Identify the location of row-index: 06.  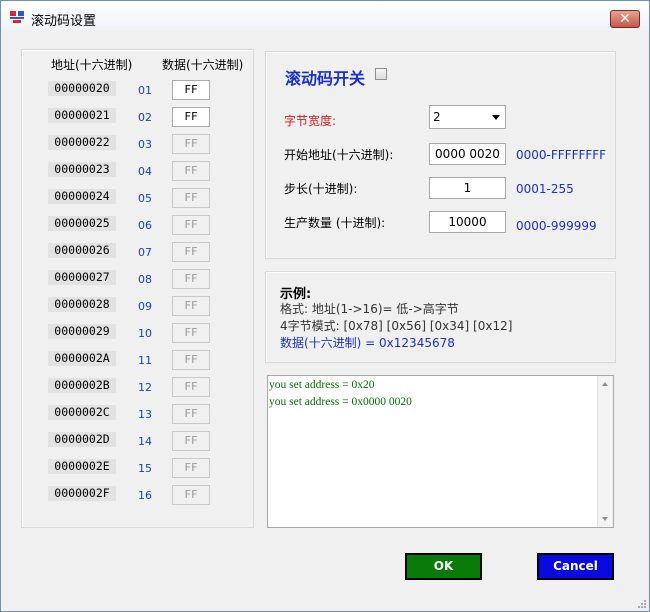
(145, 225).